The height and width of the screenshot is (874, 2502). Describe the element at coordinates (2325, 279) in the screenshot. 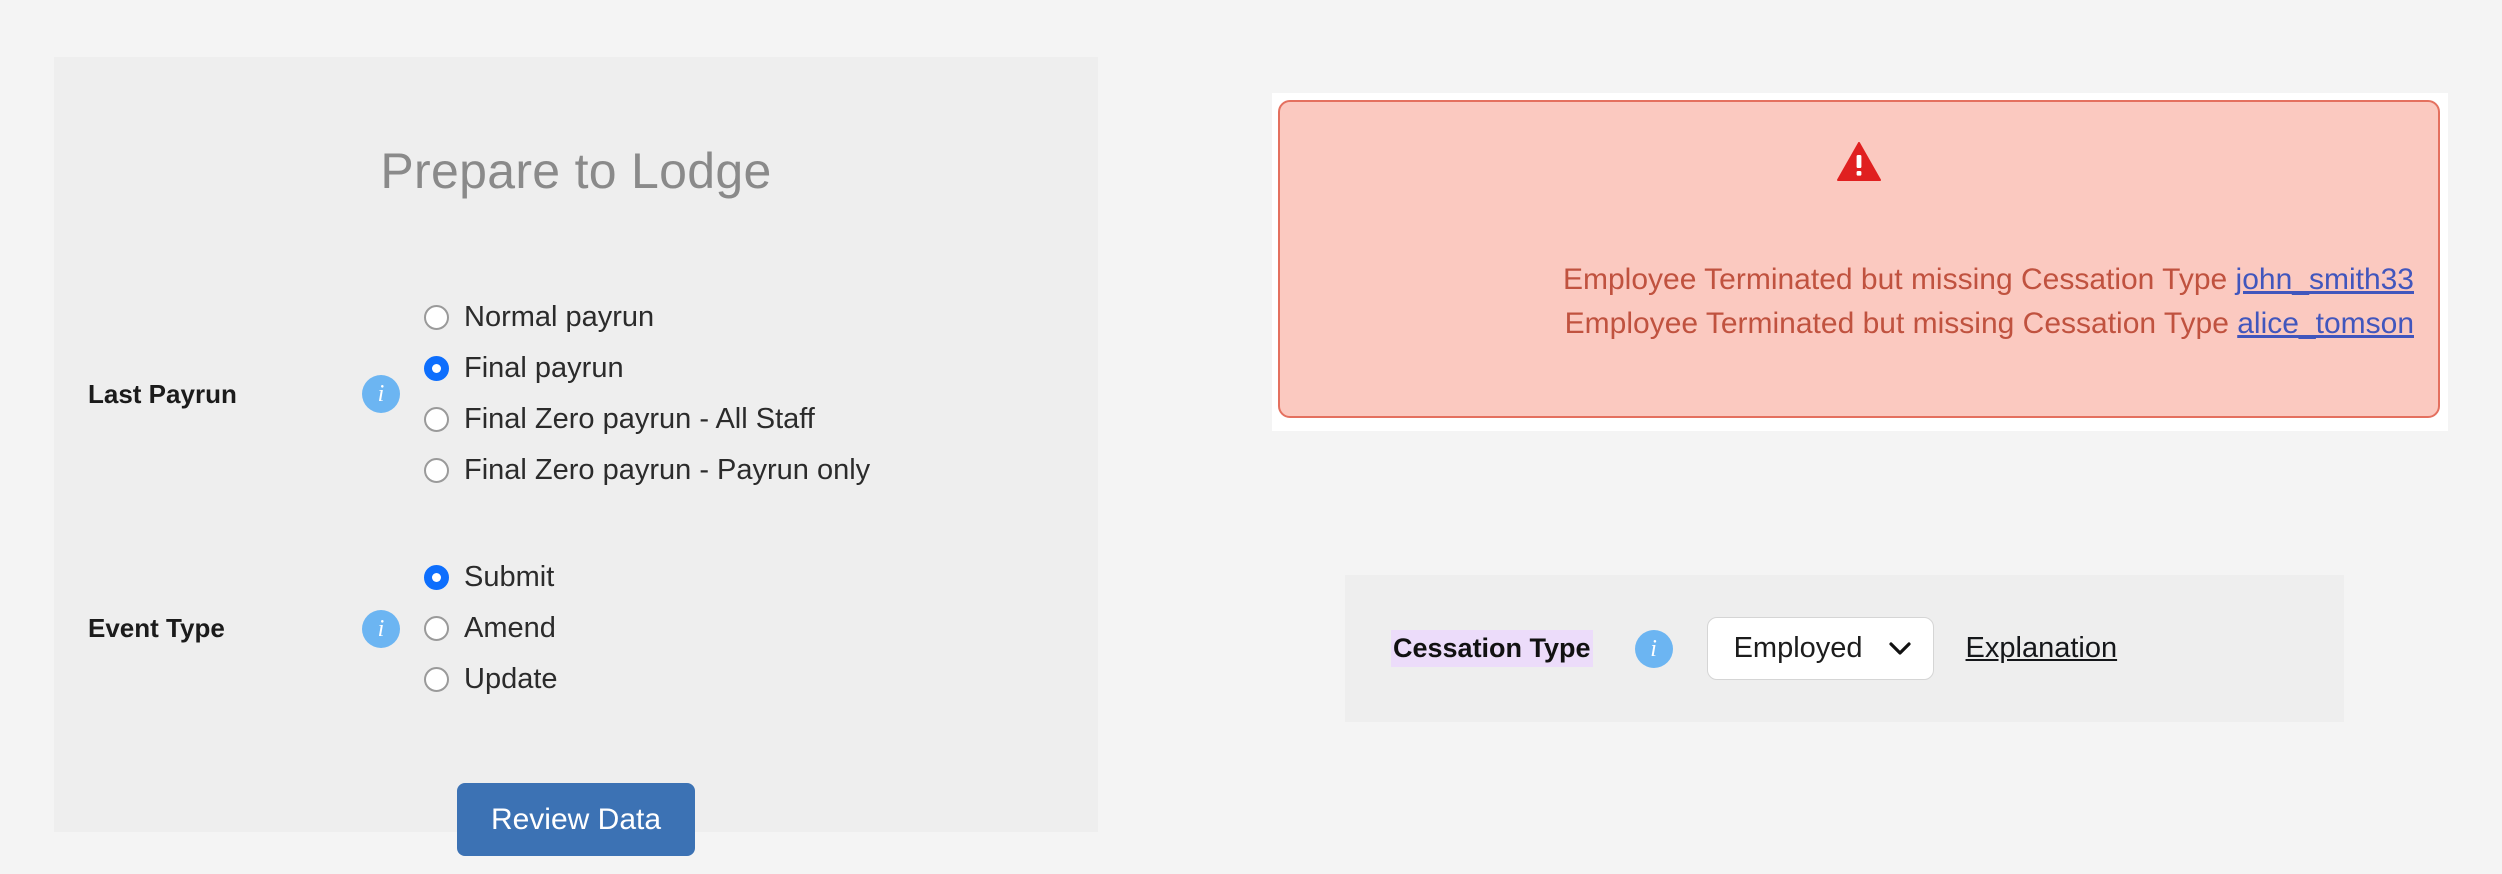

I see `alert-employee-link: john_smith33` at that location.